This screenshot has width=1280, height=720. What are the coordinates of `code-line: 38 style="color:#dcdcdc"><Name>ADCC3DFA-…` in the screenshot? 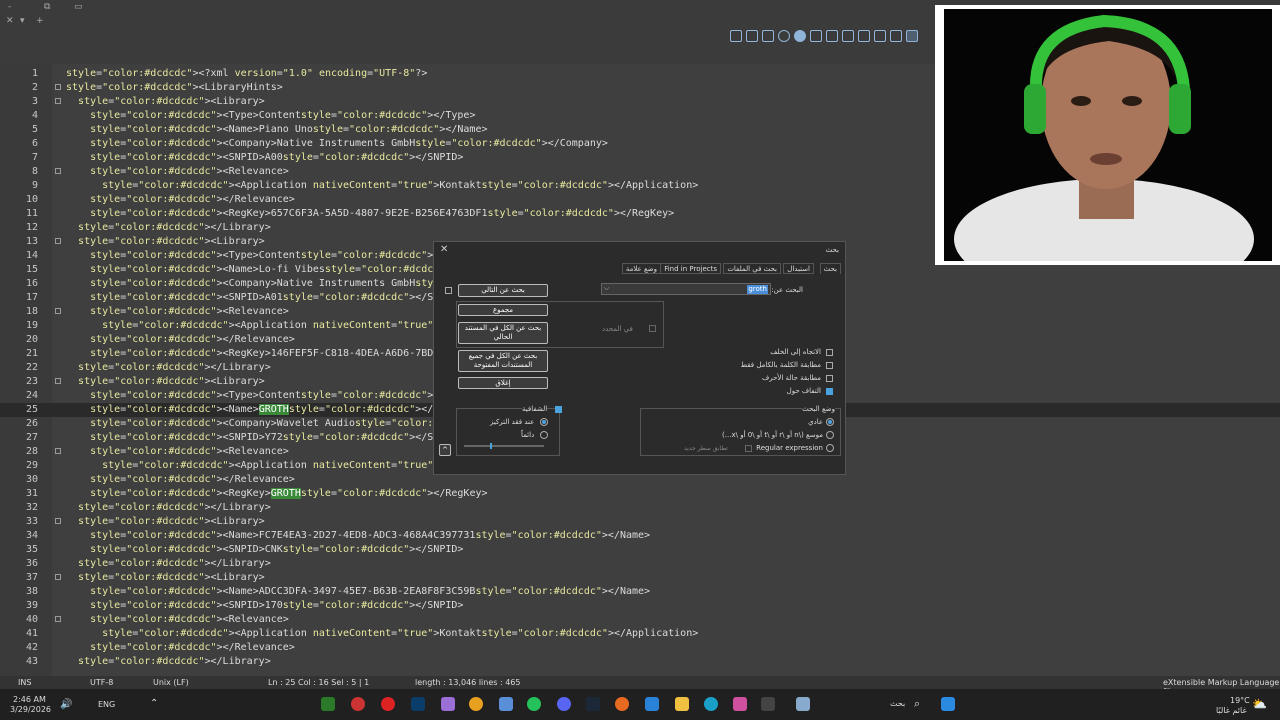 It's located at (640, 592).